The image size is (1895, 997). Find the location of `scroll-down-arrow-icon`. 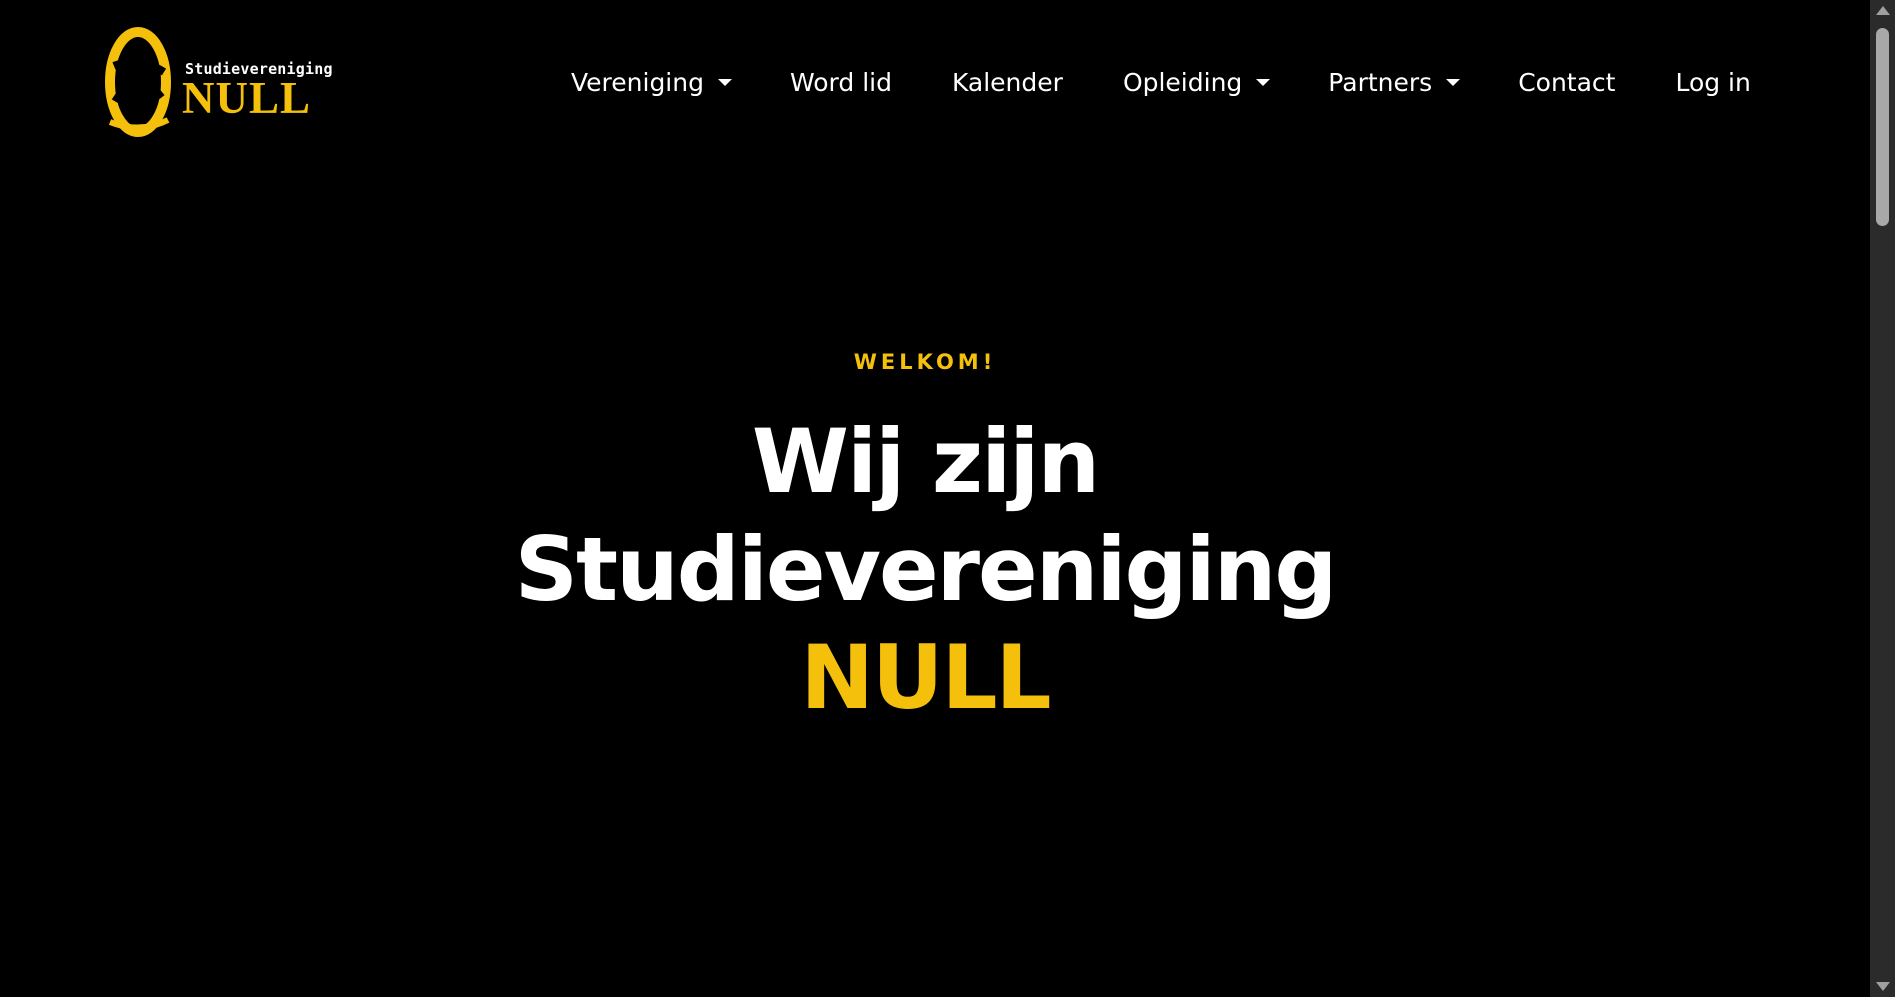

scroll-down-arrow-icon is located at coordinates (1883, 986).